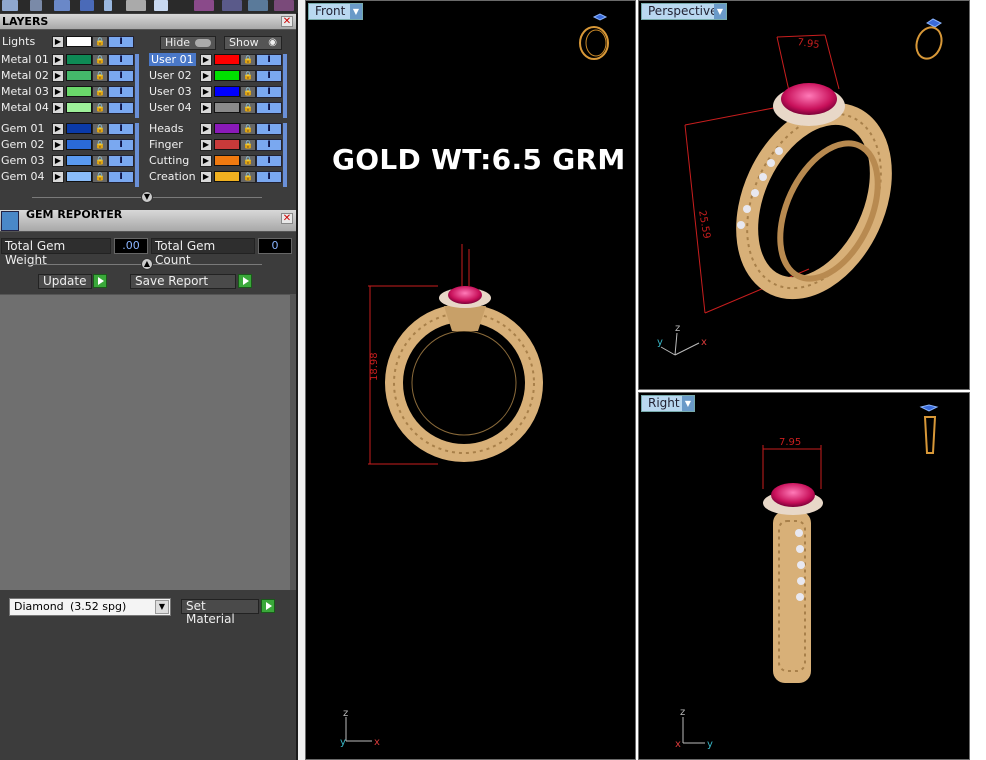  I want to click on gem-collapse-icon: ▲, so click(147, 264).